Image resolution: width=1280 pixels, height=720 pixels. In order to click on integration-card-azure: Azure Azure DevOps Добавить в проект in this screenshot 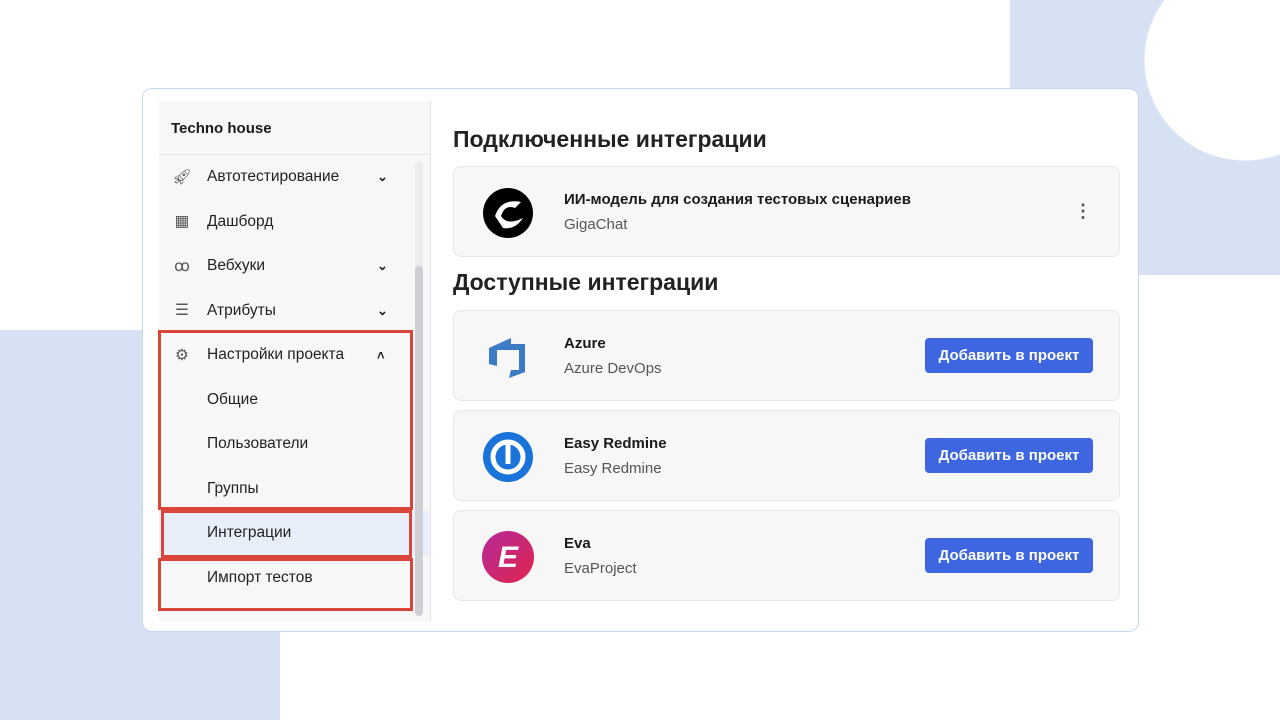, I will do `click(786, 355)`.